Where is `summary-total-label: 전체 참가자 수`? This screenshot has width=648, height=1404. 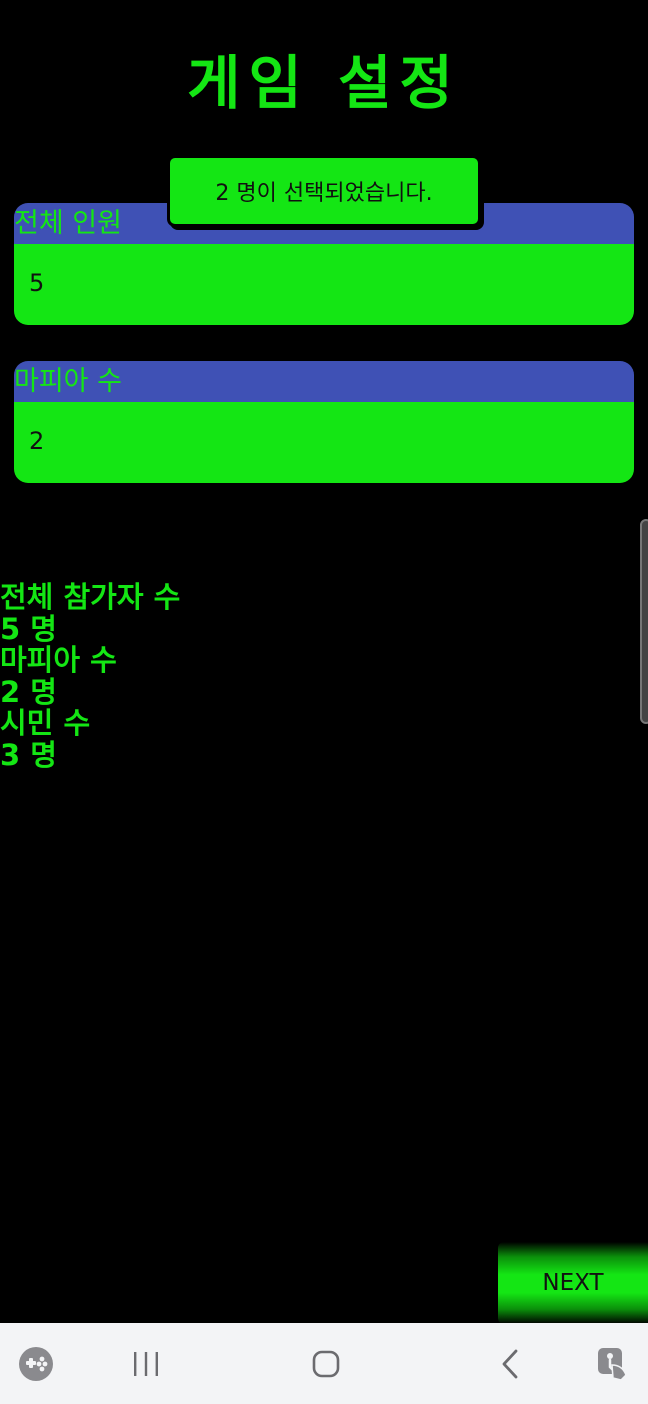
summary-total-label: 전체 참가자 수 is located at coordinates (90, 597).